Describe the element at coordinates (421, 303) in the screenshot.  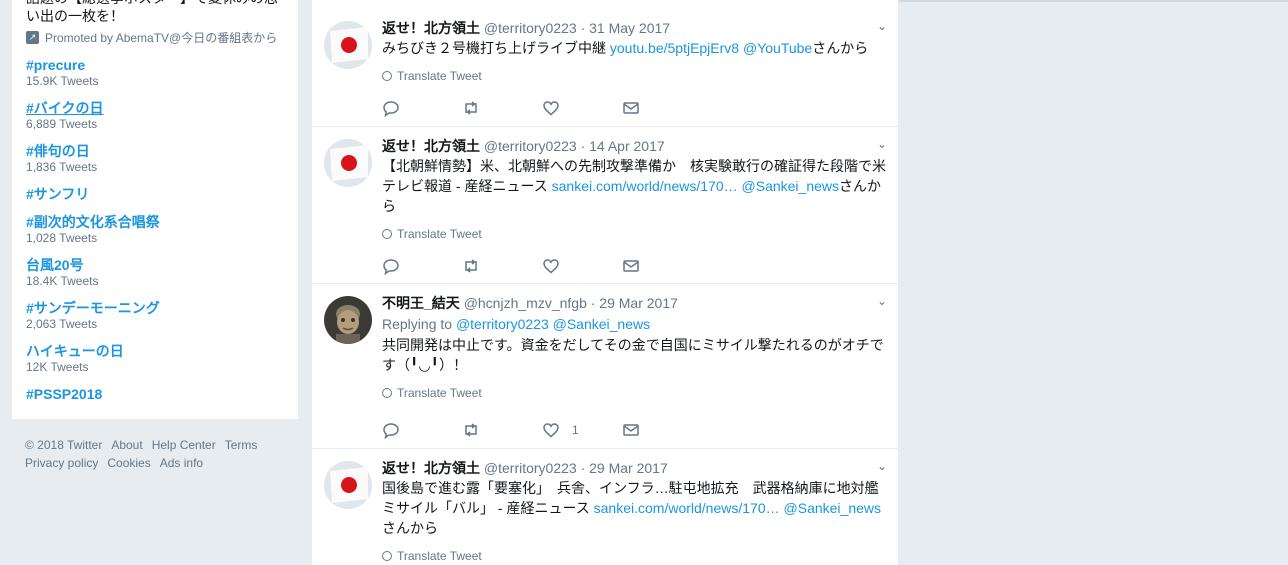
I see `display-name: 不明王_結天` at that location.